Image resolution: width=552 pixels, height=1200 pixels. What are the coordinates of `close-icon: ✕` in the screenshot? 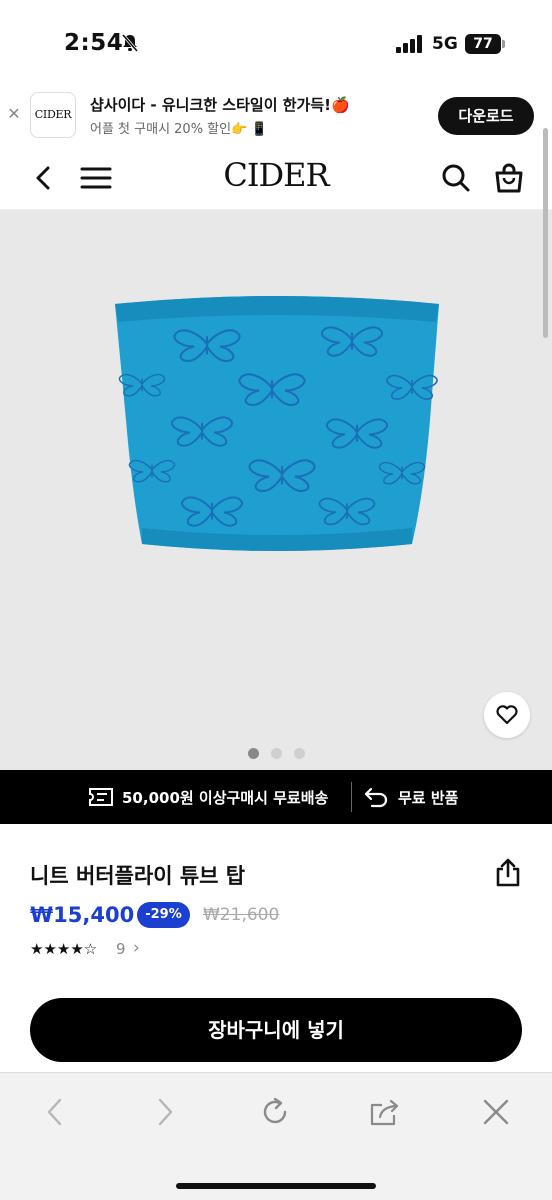 It's located at (14, 113).